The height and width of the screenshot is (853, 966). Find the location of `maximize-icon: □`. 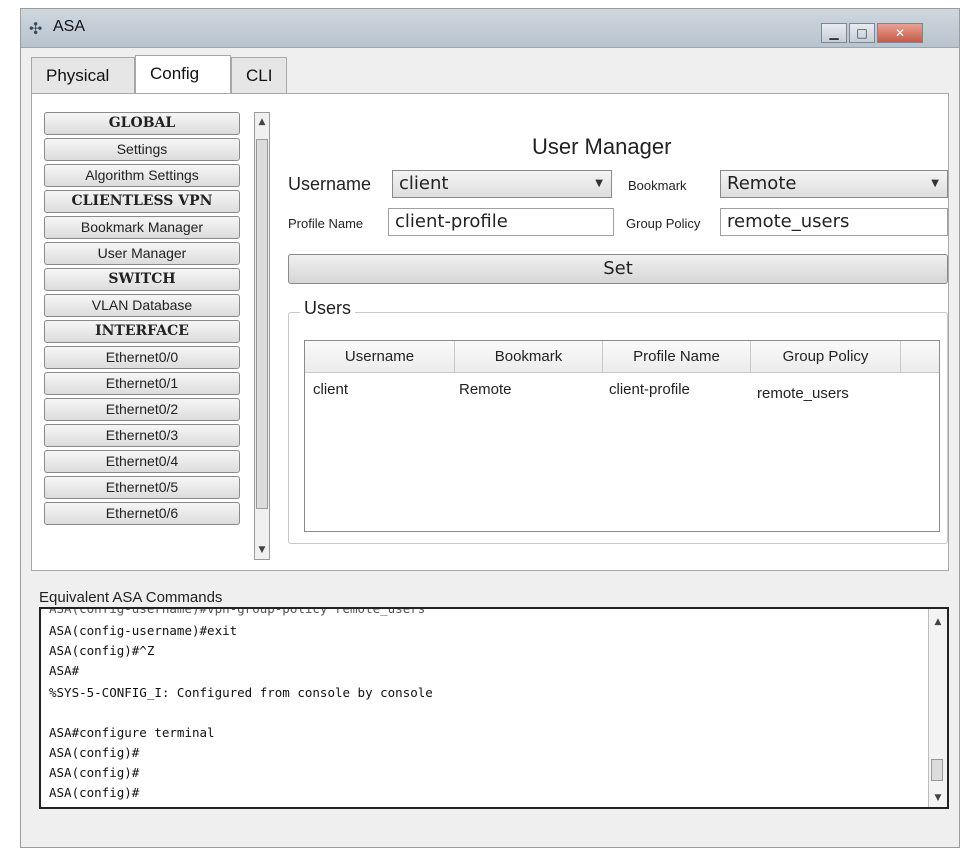

maximize-icon: □ is located at coordinates (862, 33).